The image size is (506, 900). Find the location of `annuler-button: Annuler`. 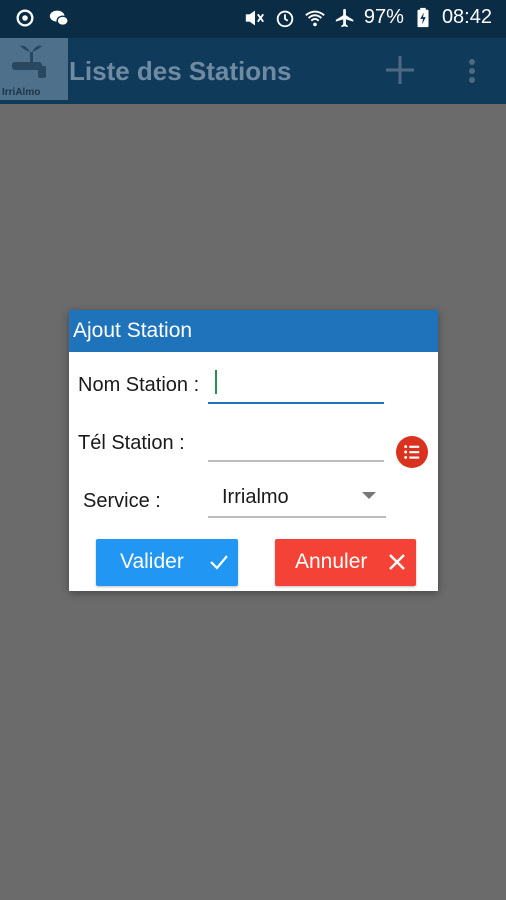

annuler-button: Annuler is located at coordinates (345, 562).